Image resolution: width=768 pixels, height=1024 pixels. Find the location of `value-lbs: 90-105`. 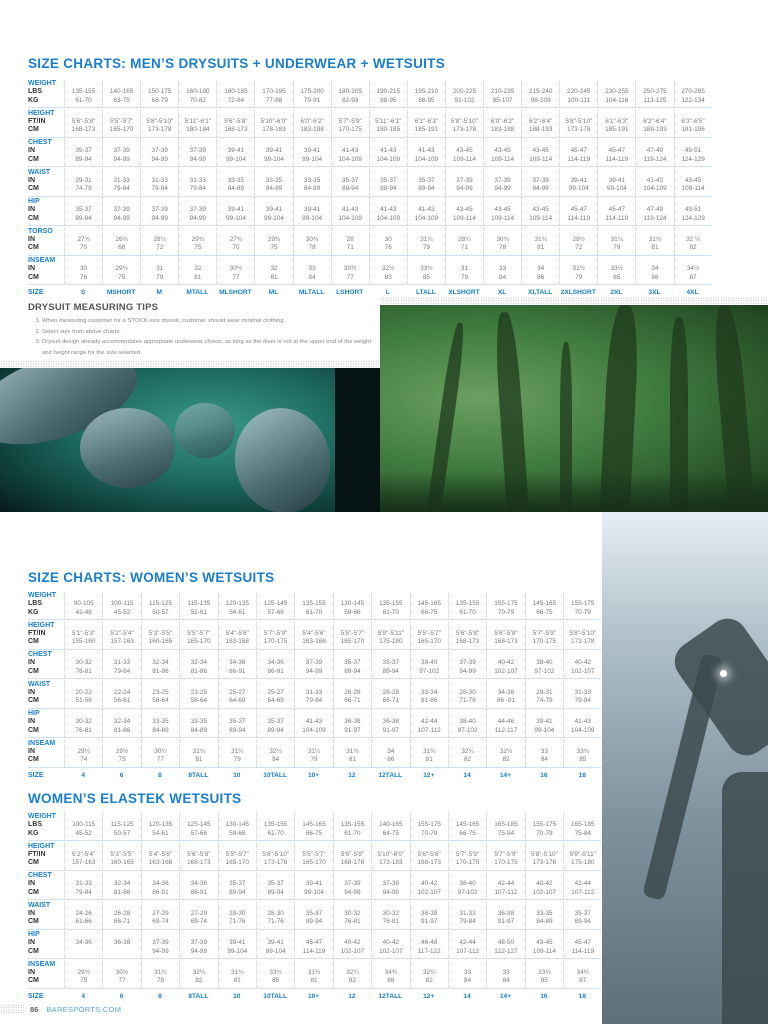

value-lbs: 90-105 is located at coordinates (83, 604).